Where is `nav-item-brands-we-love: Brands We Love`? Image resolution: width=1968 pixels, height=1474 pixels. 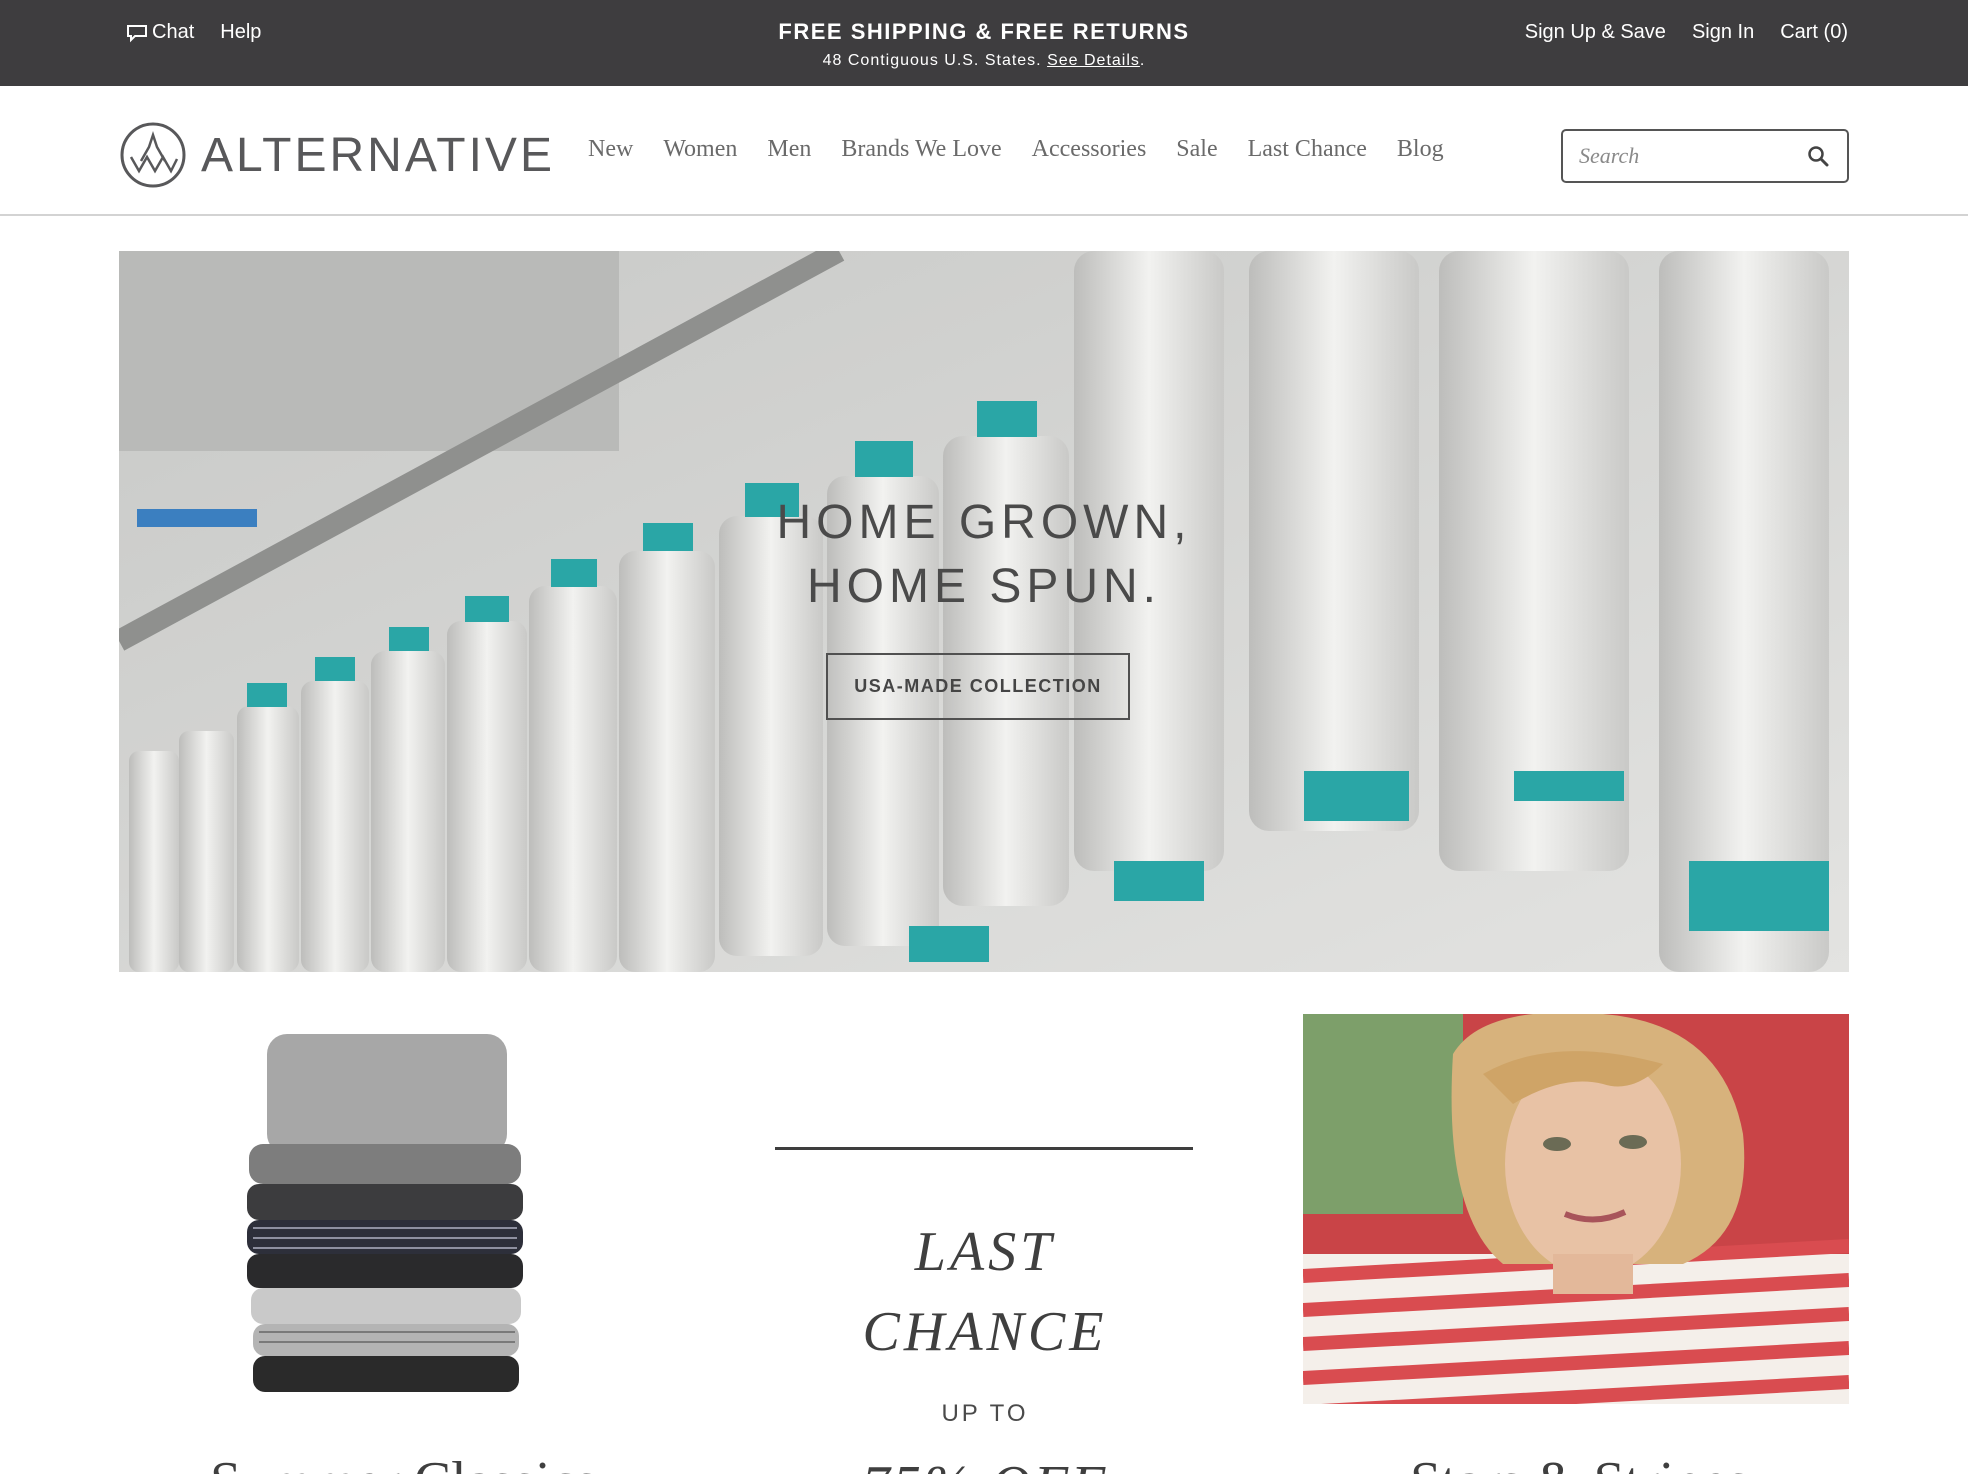
nav-item-brands-we-love: Brands We Love is located at coordinates (921, 149).